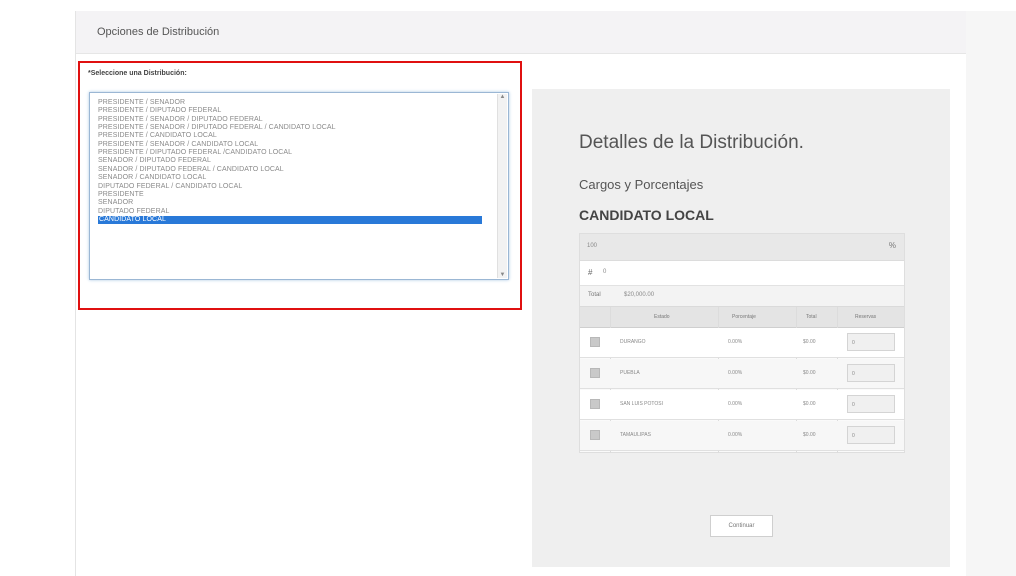 This screenshot has height=576, width=1016. What do you see at coordinates (633, 342) in the screenshot?
I see `row-estado: DURANGO` at bounding box center [633, 342].